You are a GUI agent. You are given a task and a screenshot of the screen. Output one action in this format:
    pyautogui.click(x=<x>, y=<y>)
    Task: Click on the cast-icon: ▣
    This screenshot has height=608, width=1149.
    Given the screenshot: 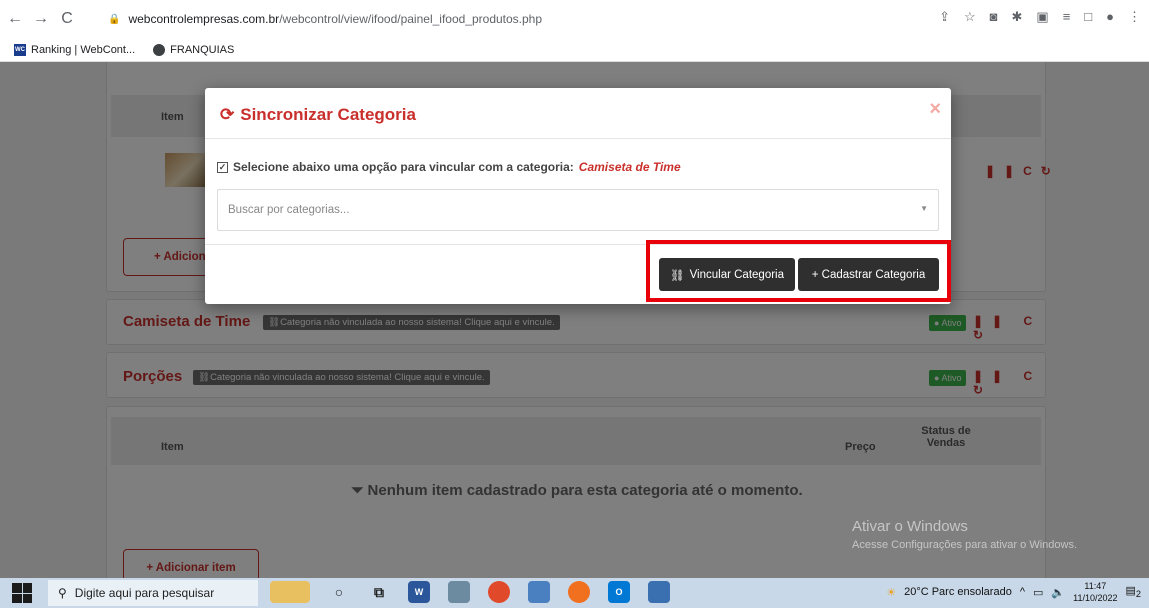 What is the action you would take?
    pyautogui.click(x=1042, y=17)
    